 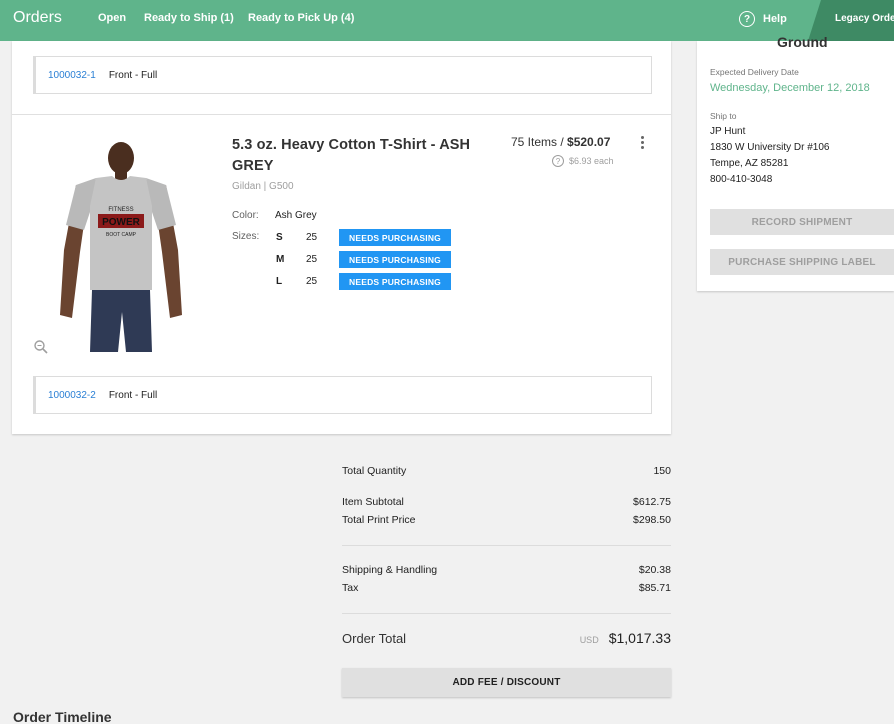 What do you see at coordinates (350, 588) in the screenshot?
I see `tax-label: Tax` at bounding box center [350, 588].